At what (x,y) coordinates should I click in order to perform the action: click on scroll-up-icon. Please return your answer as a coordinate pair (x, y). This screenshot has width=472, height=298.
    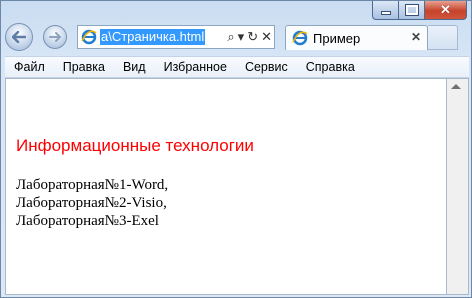
    Looking at the image, I should click on (456, 86).